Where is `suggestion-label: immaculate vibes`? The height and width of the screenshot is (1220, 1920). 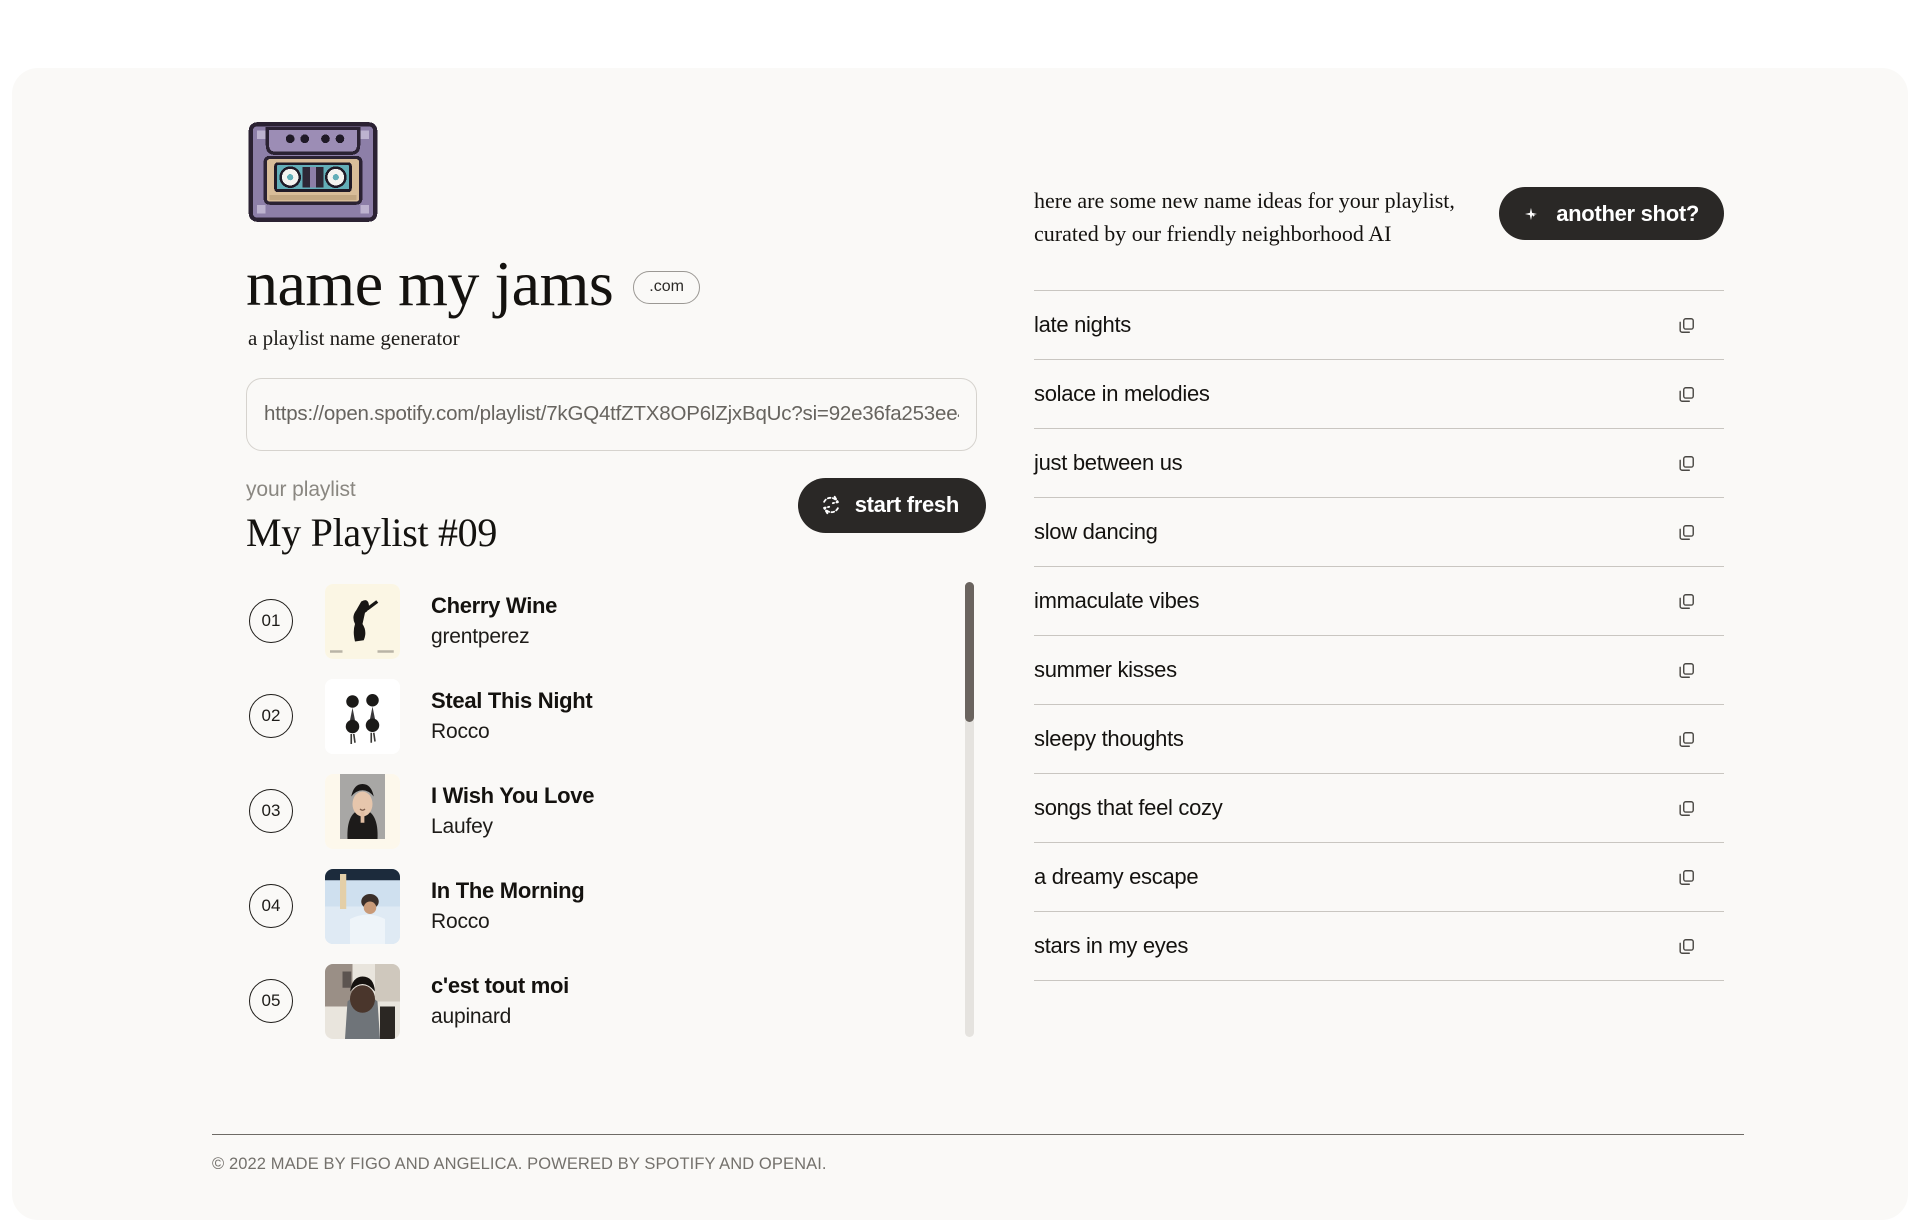 suggestion-label: immaculate vibes is located at coordinates (1117, 600).